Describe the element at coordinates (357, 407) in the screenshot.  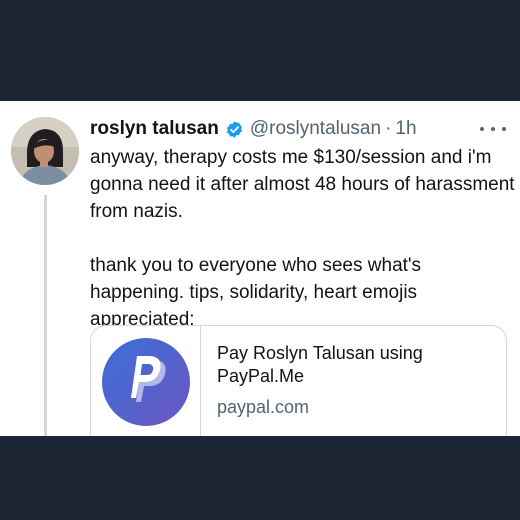
I see `card-domain: paypal.com` at that location.